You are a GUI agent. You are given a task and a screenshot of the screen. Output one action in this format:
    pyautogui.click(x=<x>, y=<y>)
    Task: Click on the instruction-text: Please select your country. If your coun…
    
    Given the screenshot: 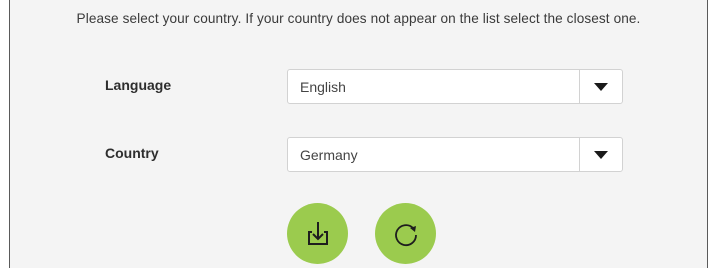 What is the action you would take?
    pyautogui.click(x=358, y=18)
    